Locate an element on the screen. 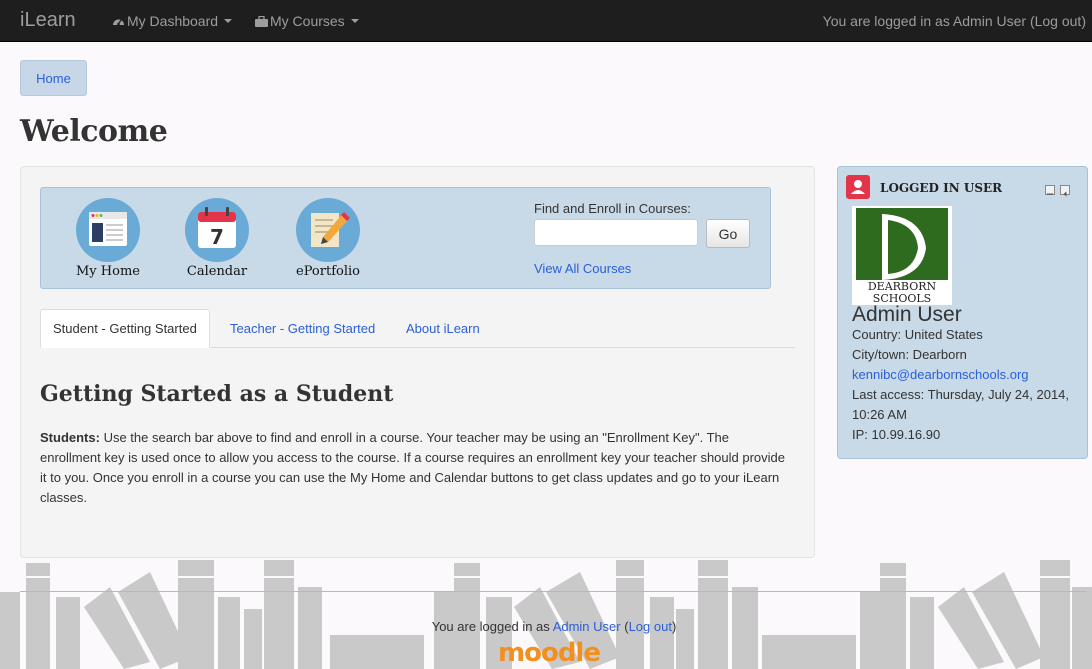 The image size is (1092, 669). footer-close-paren: ) is located at coordinates (674, 626).